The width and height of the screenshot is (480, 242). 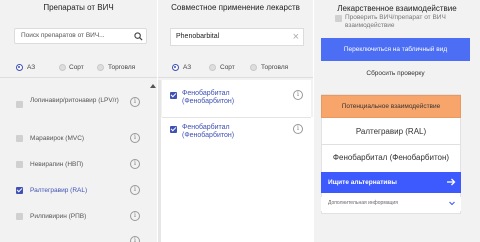 I want to click on reset-button: Сбросить проверку, so click(x=395, y=74).